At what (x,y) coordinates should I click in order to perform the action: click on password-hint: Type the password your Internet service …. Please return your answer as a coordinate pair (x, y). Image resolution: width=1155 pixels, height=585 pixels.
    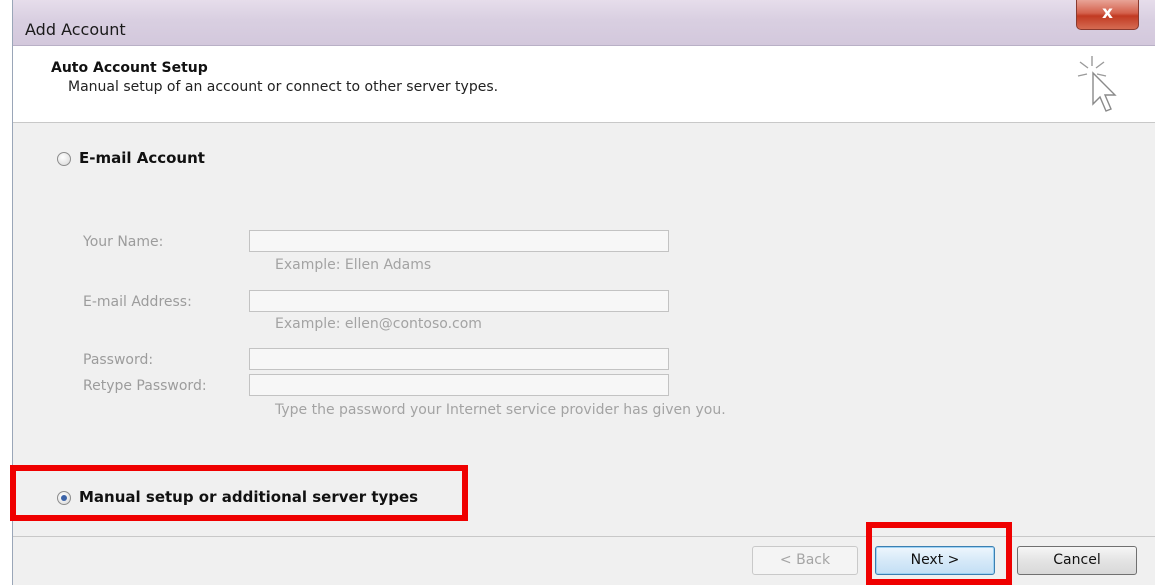
    Looking at the image, I should click on (500, 410).